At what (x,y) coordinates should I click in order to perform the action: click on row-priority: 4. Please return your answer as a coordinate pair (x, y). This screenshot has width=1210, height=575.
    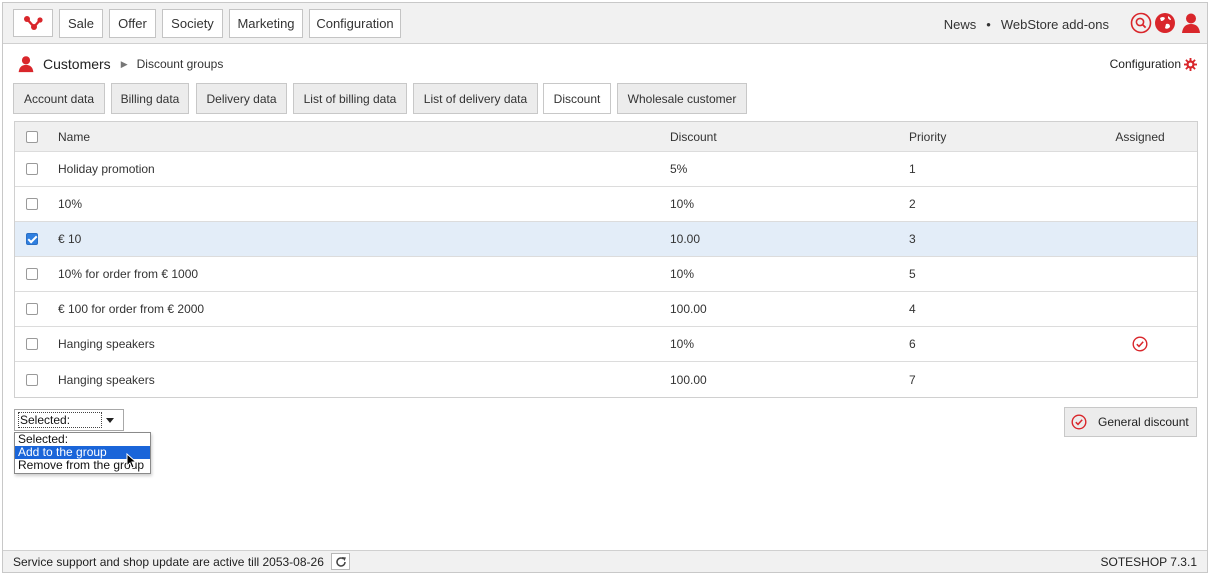
    Looking at the image, I should click on (912, 309).